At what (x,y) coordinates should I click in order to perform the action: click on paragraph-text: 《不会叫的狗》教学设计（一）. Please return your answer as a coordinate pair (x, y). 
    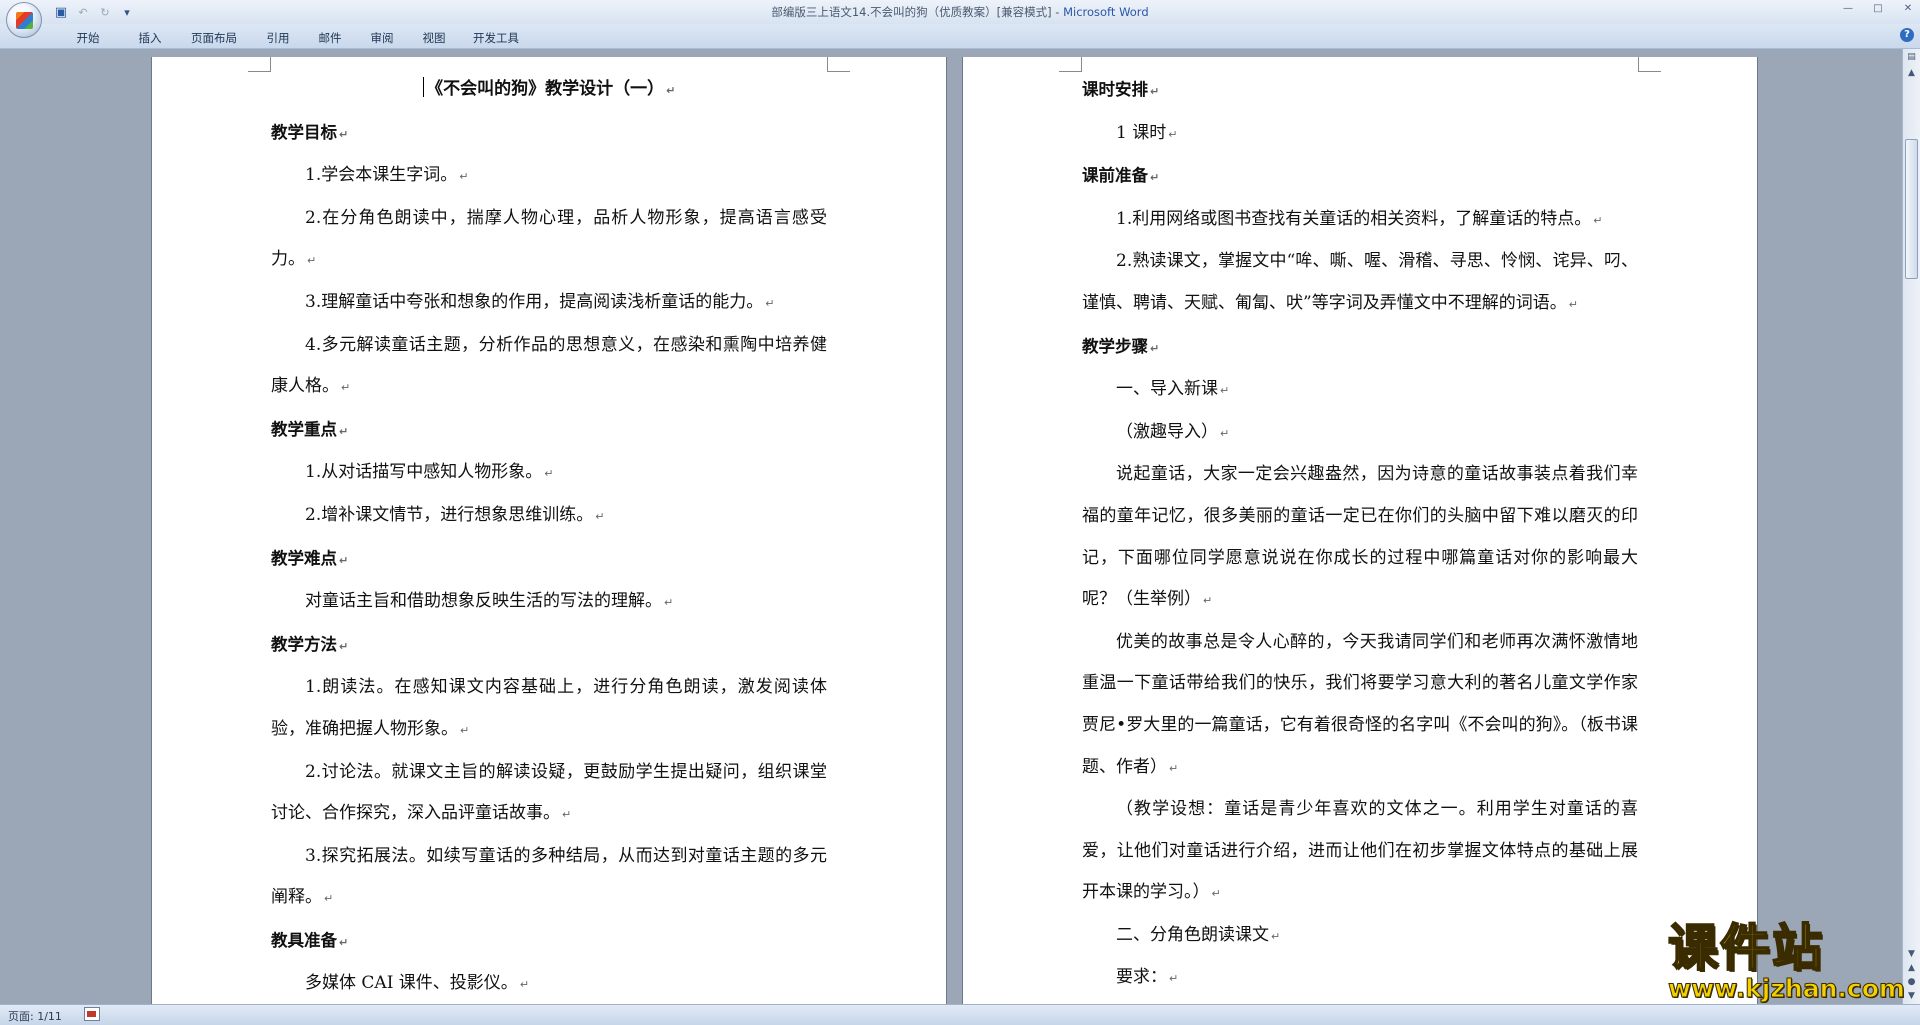
    Looking at the image, I should click on (545, 89).